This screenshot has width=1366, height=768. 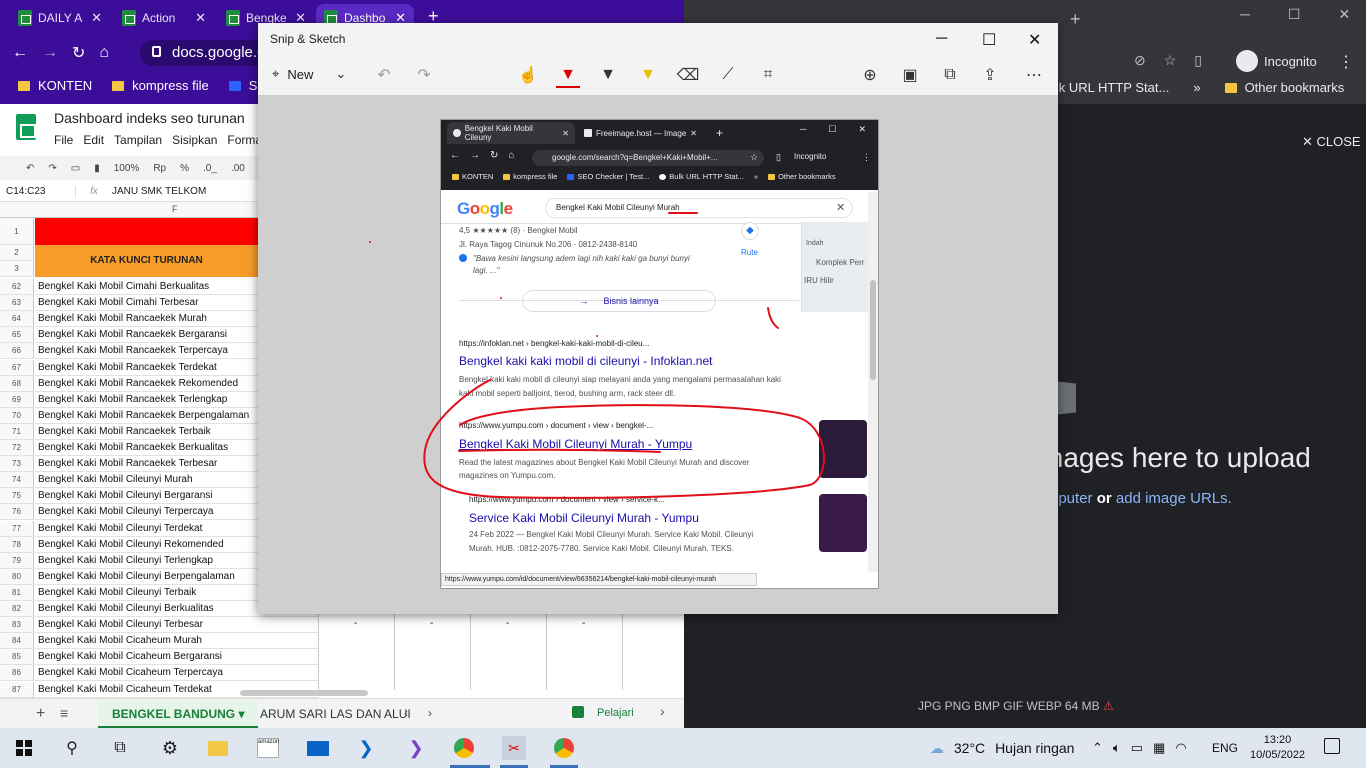 I want to click on file-explorer-icon, so click(x=218, y=748).